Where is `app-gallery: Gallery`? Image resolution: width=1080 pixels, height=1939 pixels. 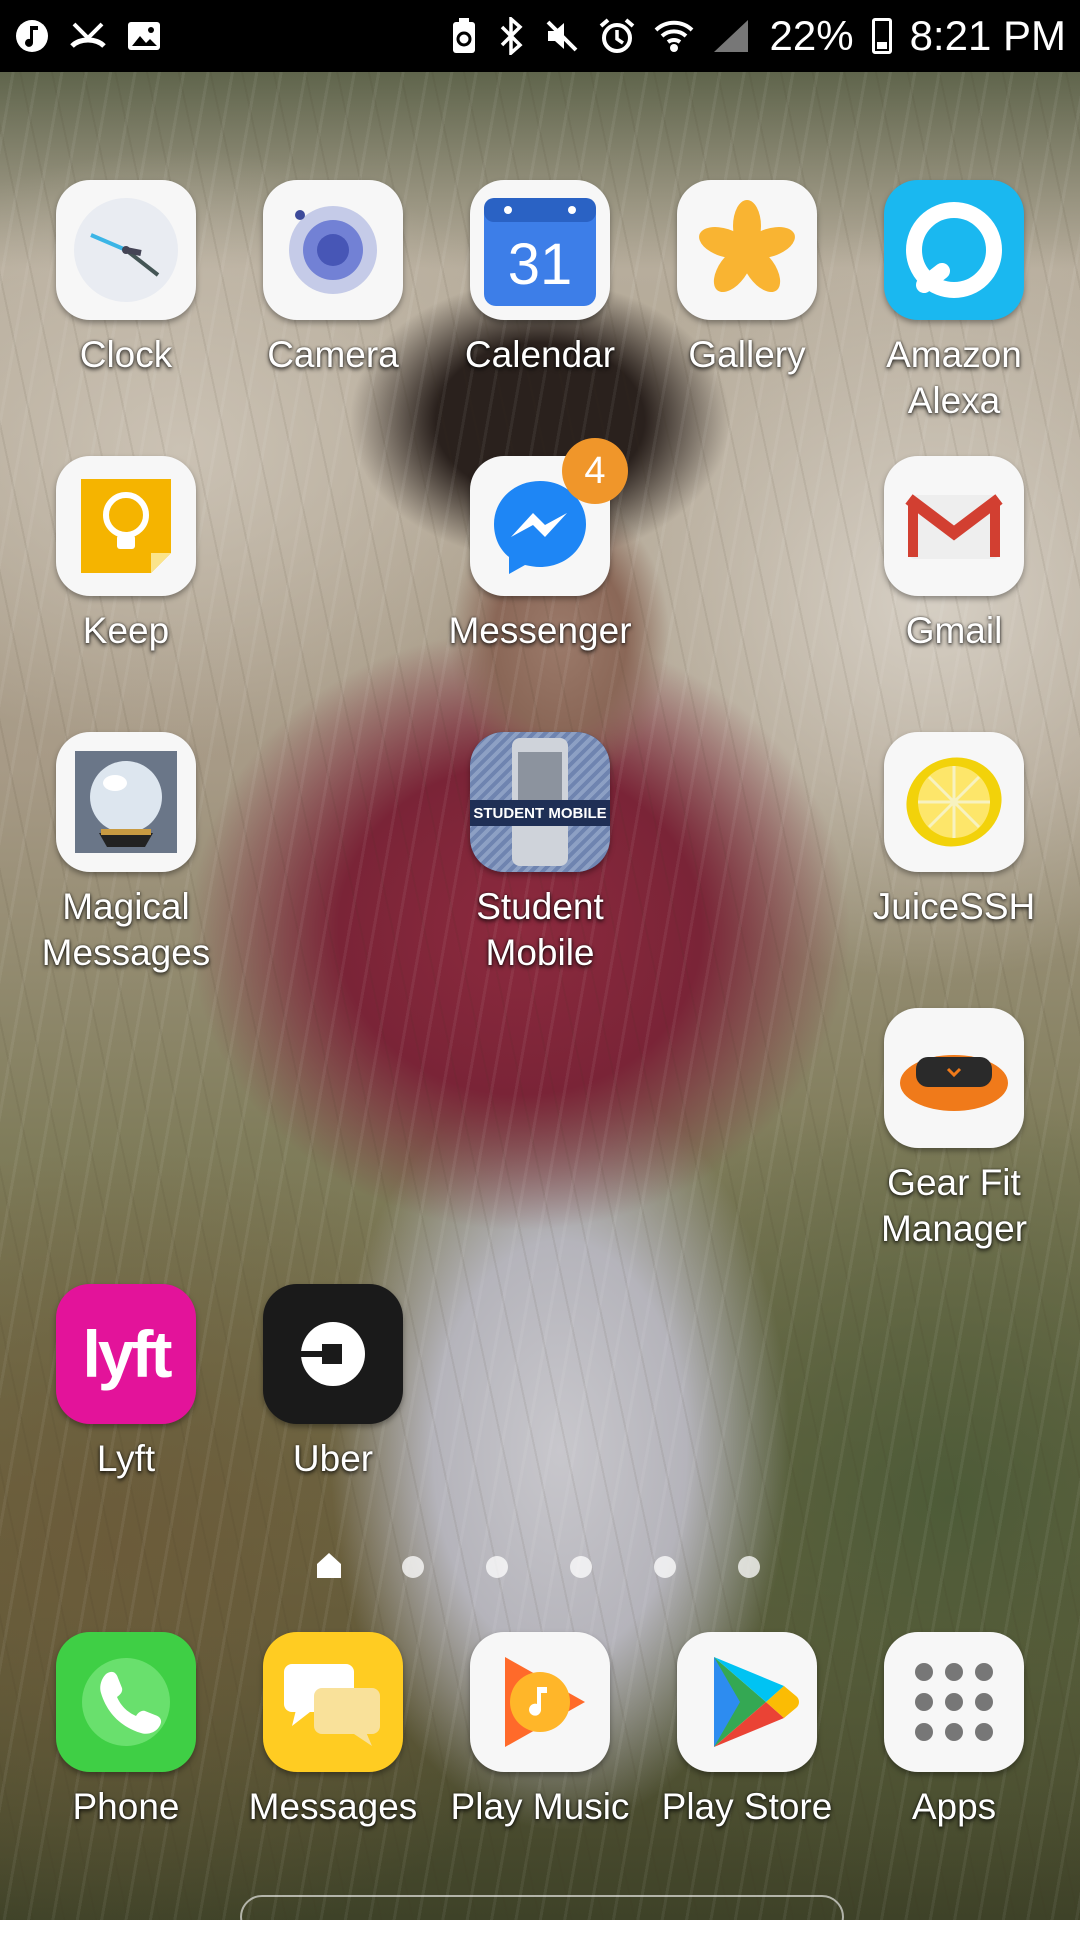 app-gallery: Gallery is located at coordinates (747, 279).